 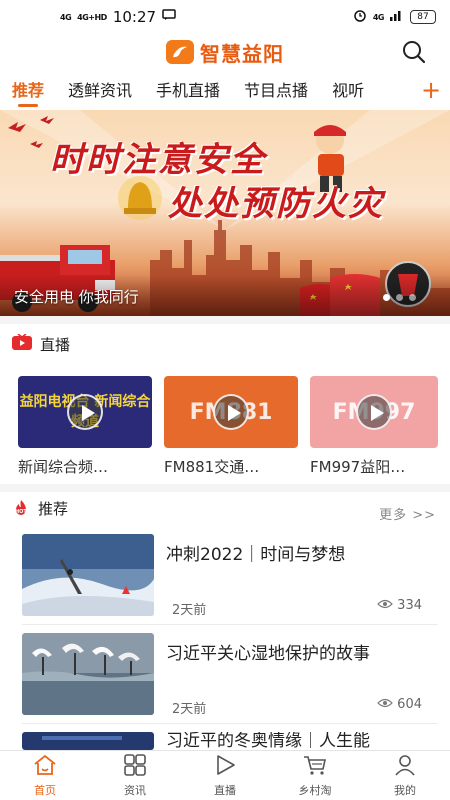 What do you see at coordinates (180, 52) in the screenshot?
I see `app-logo-icon` at bounding box center [180, 52].